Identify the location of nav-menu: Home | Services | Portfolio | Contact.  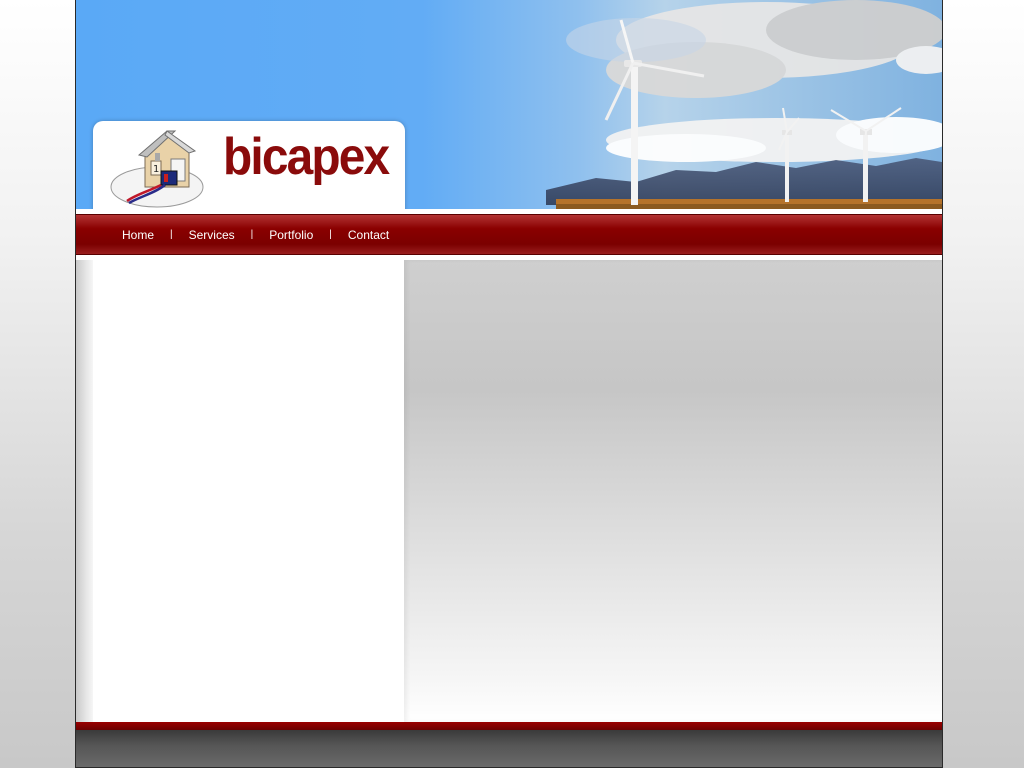
(255, 234).